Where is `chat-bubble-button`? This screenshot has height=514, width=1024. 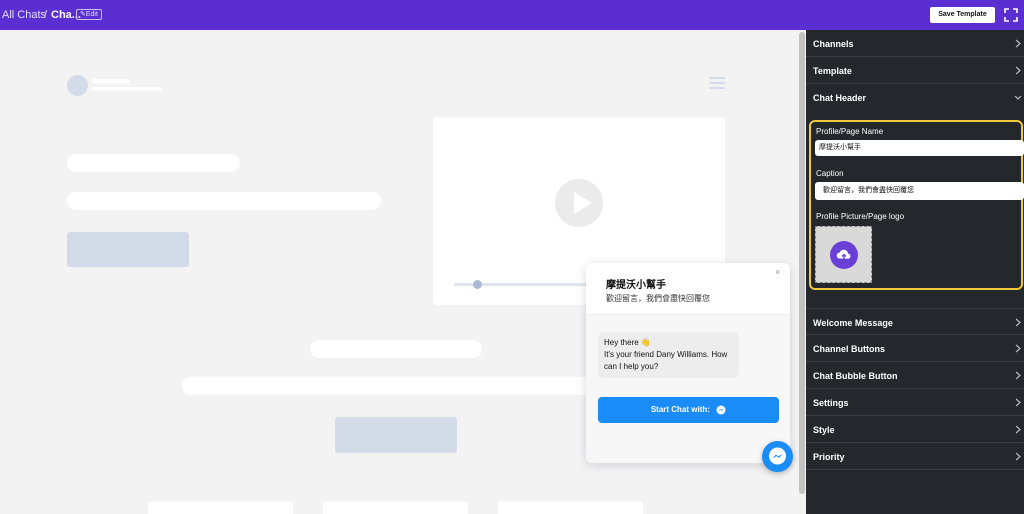
chat-bubble-button is located at coordinates (777, 456).